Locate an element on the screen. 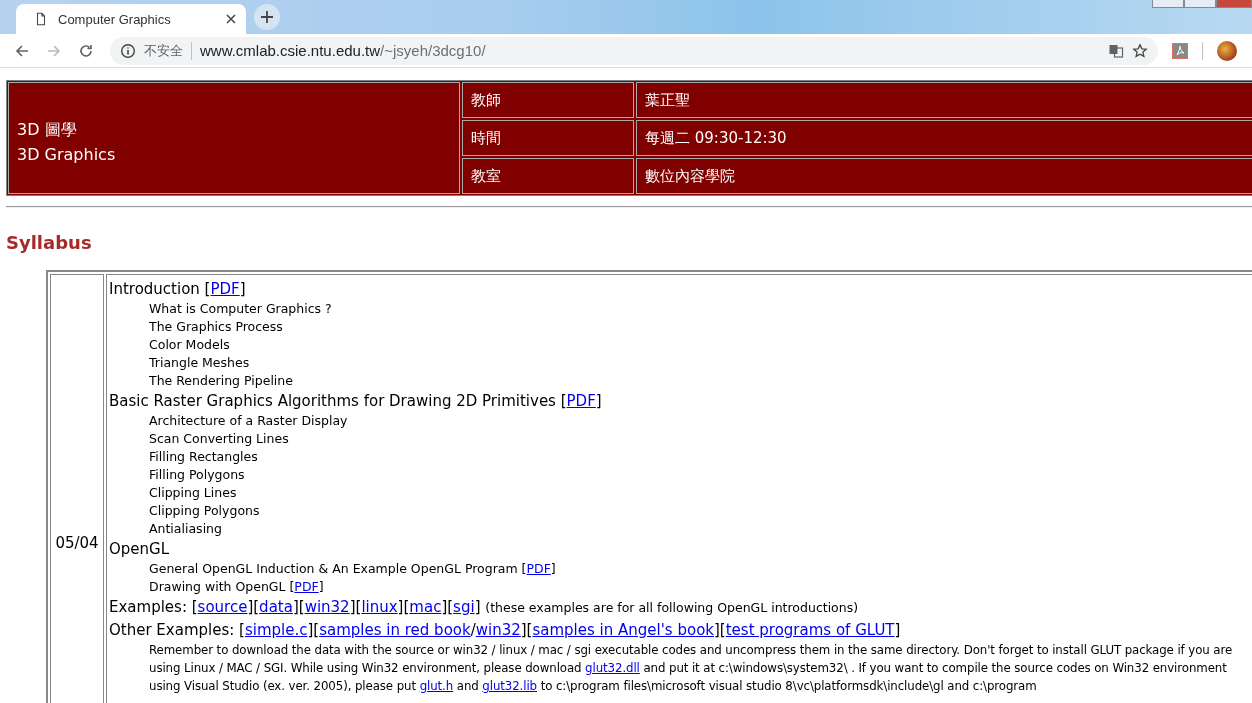 The image size is (1252, 703). link: glut32.dll is located at coordinates (612, 668).